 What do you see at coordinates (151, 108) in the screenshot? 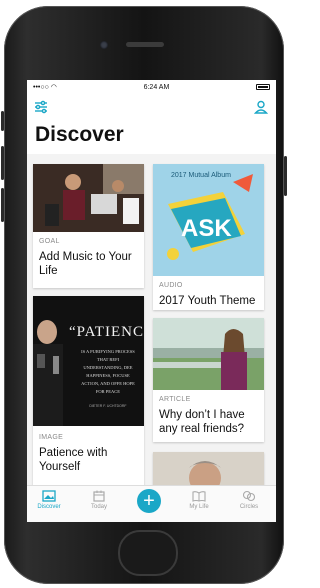
I see `top-toolbar` at bounding box center [151, 108].